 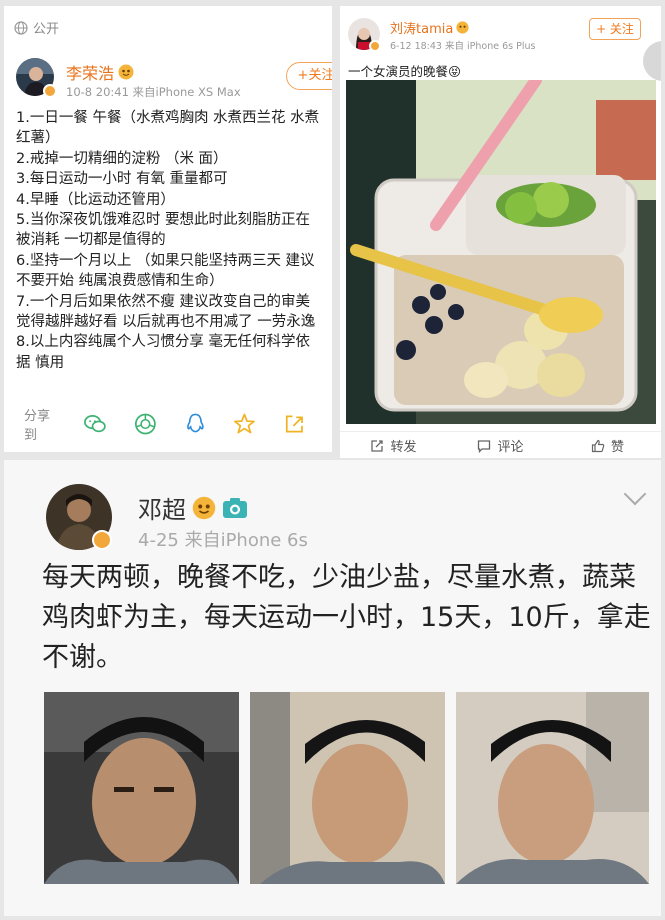 What do you see at coordinates (244, 424) in the screenshot?
I see `qzone-star-icon` at bounding box center [244, 424].